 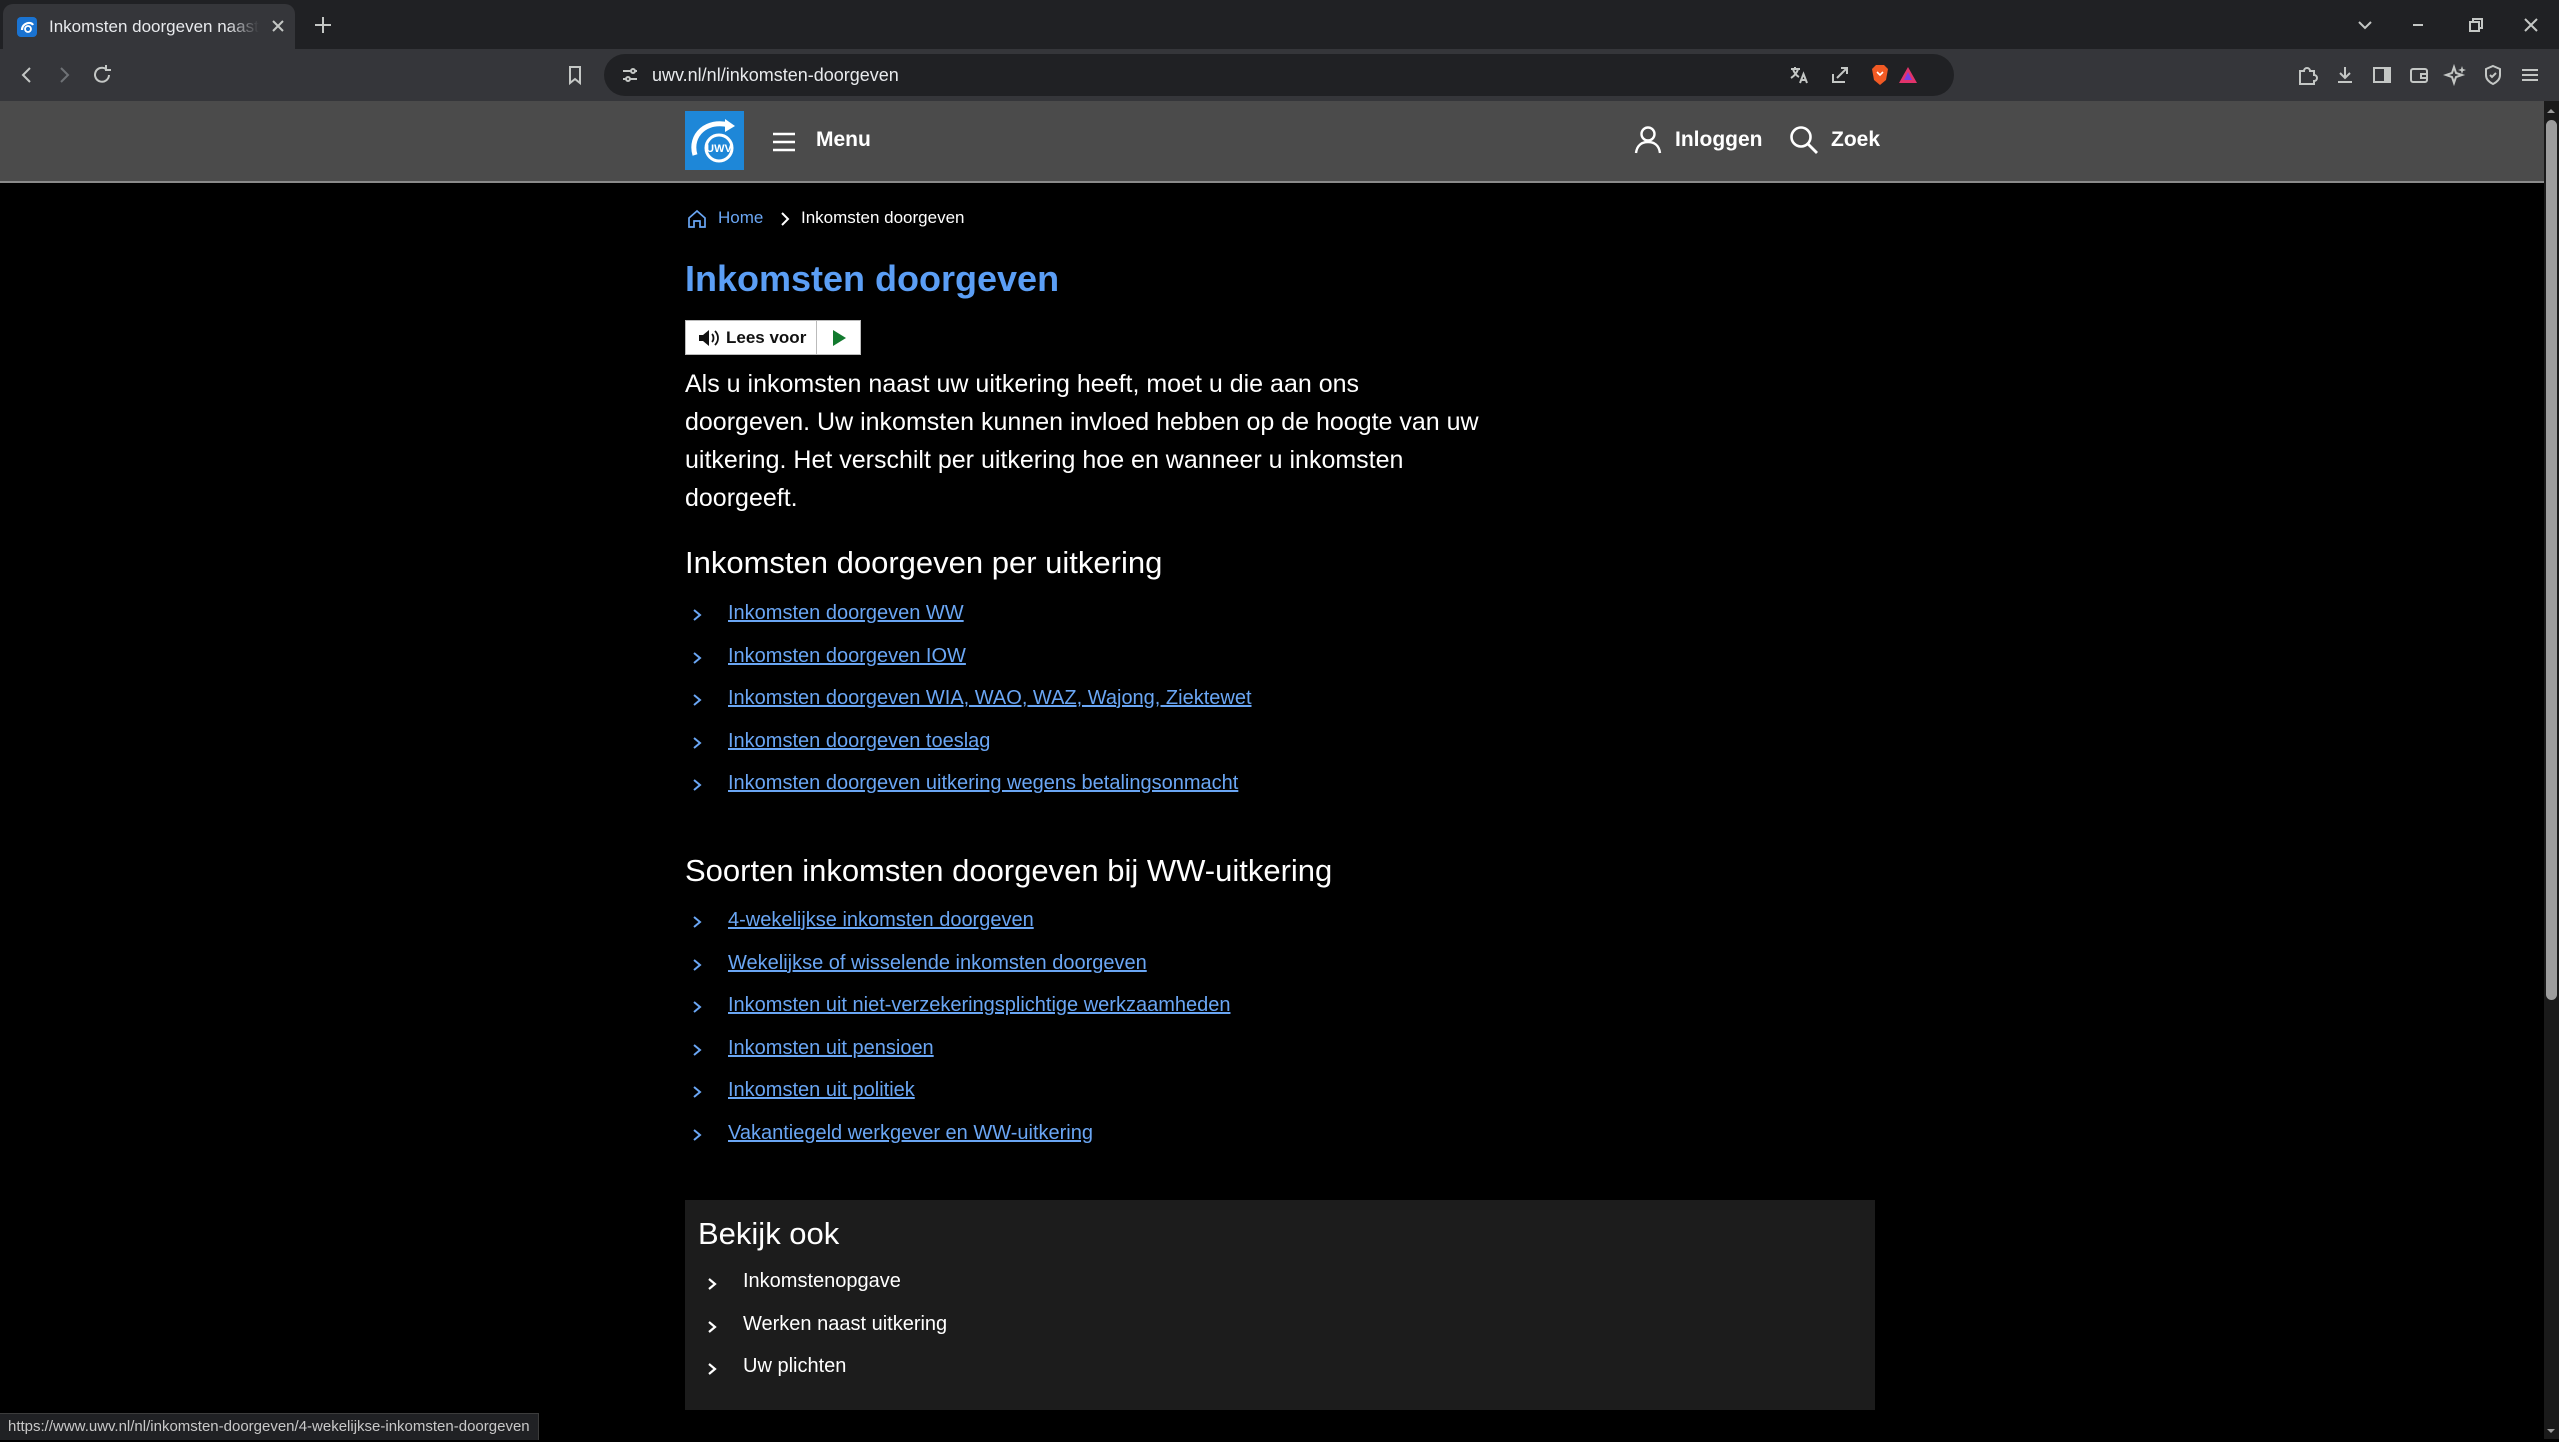 What do you see at coordinates (719, 149) in the screenshot?
I see `svg-text: UWV` at bounding box center [719, 149].